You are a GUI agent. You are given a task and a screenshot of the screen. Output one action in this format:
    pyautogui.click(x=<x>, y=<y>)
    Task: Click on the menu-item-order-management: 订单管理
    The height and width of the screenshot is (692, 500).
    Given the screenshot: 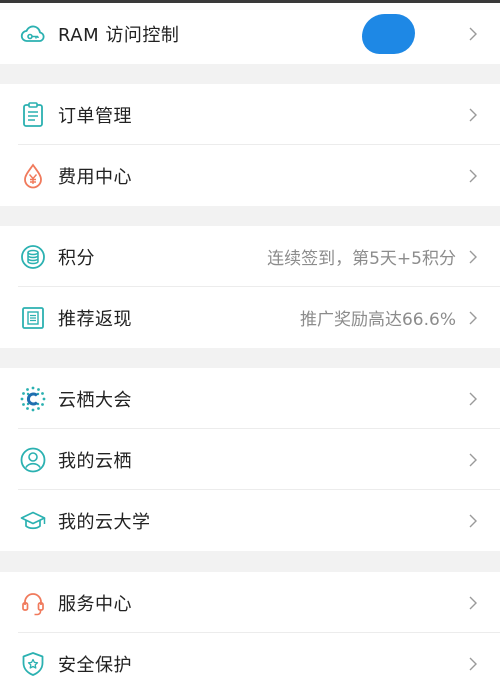 What is the action you would take?
    pyautogui.click(x=250, y=114)
    